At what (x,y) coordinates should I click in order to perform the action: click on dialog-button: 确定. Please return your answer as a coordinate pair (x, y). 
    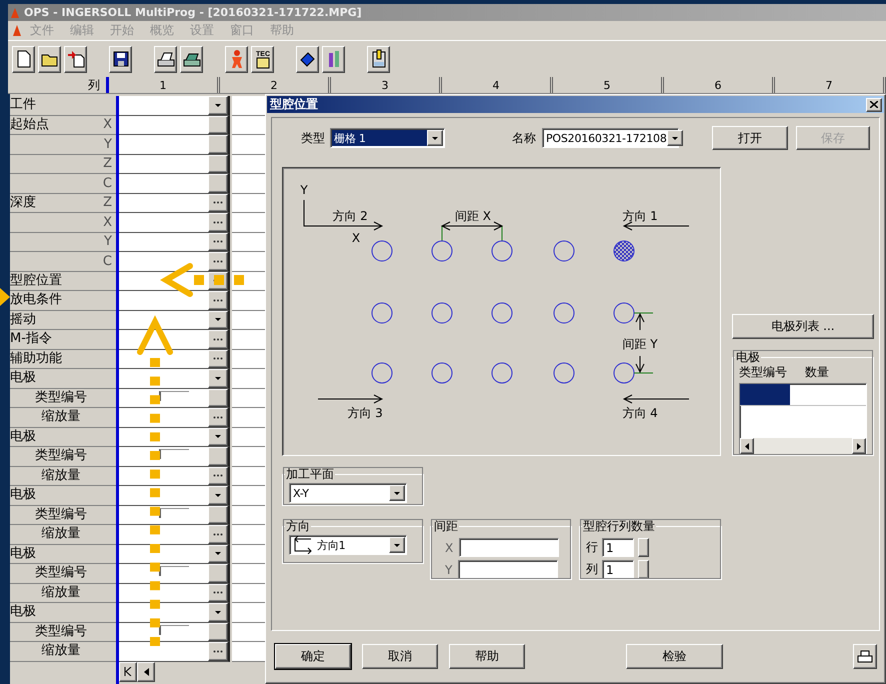
    Looking at the image, I should click on (313, 656).